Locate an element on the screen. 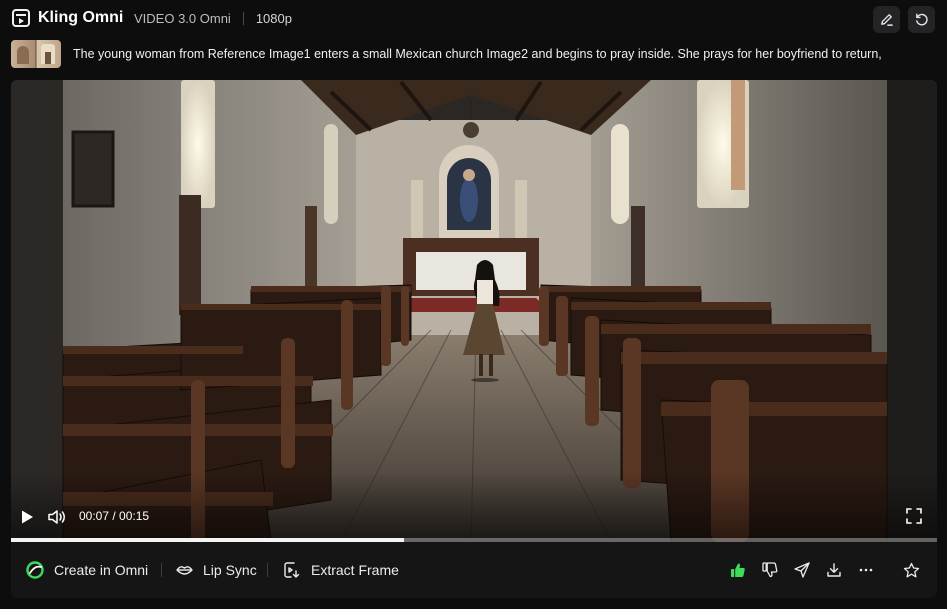 Image resolution: width=947 pixels, height=609 pixels. controls-gradient is located at coordinates (474, 507).